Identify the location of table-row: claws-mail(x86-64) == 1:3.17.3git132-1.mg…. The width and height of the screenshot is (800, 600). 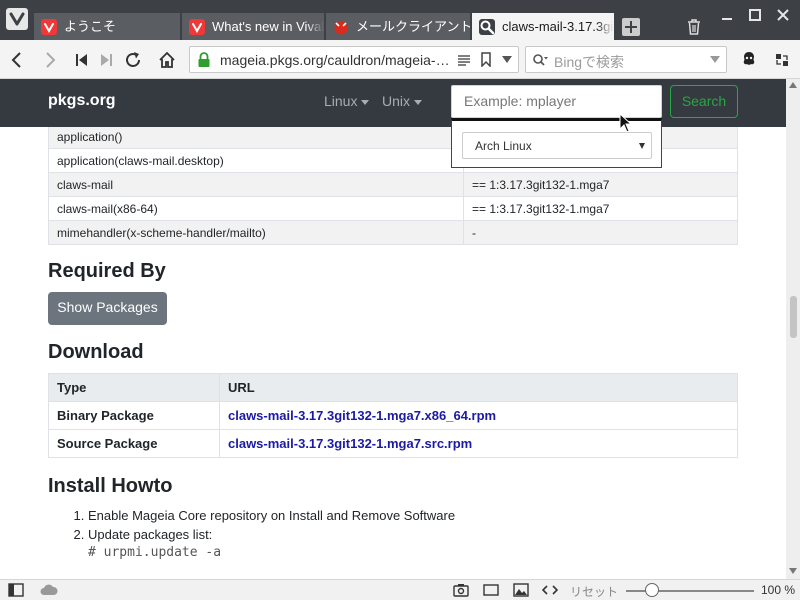
(393, 208).